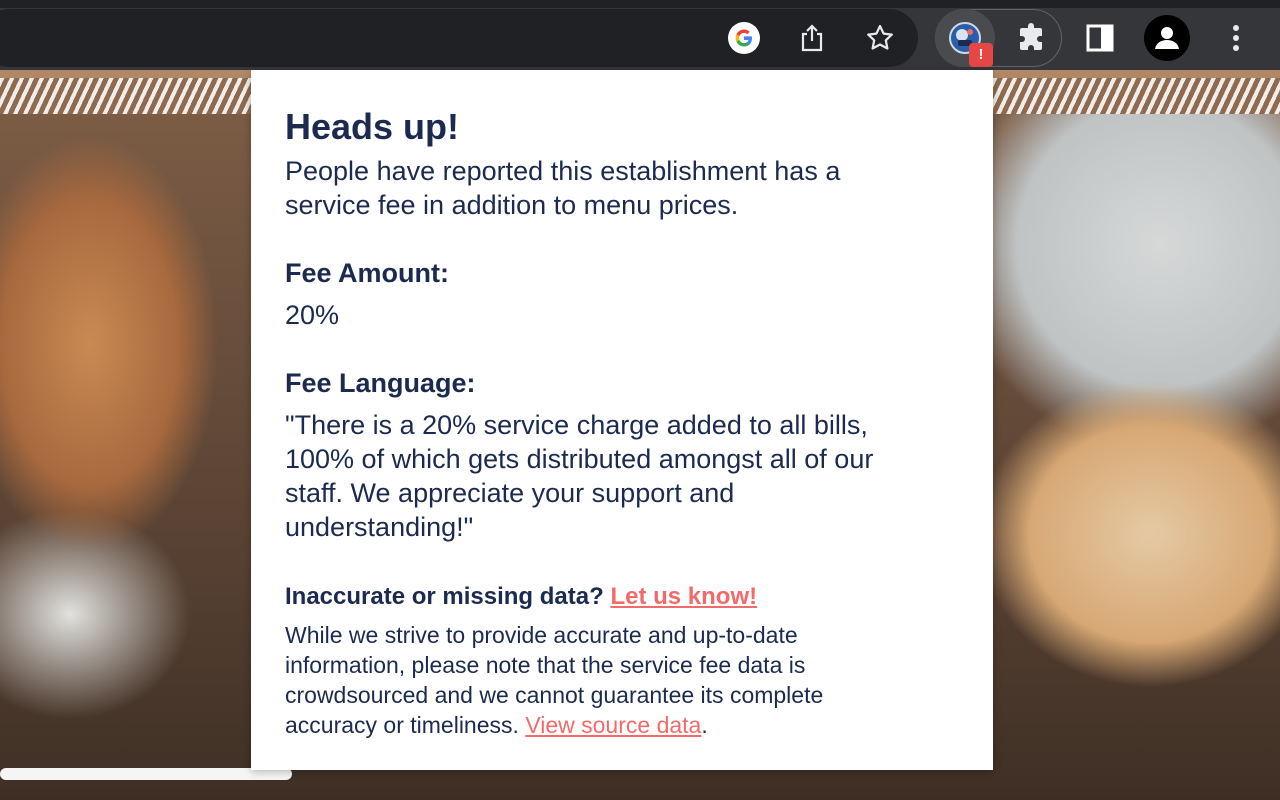 The image size is (1280, 800). I want to click on address-bar, so click(459, 38).